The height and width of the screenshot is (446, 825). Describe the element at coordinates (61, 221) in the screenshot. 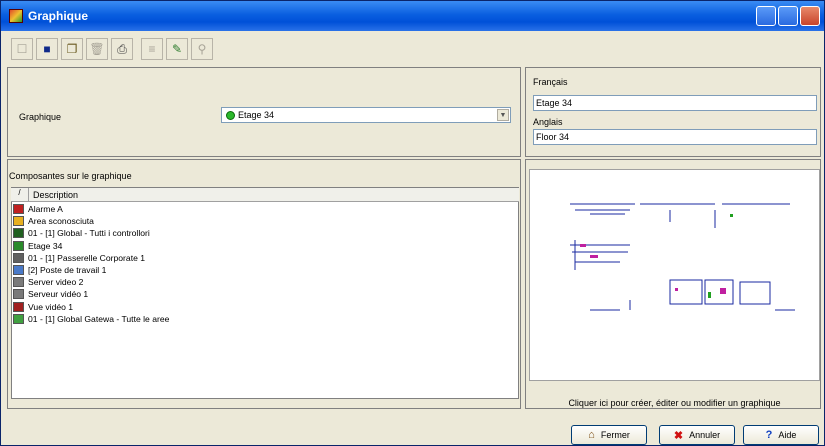

I see `list-item-label: Area sconosciuta` at that location.